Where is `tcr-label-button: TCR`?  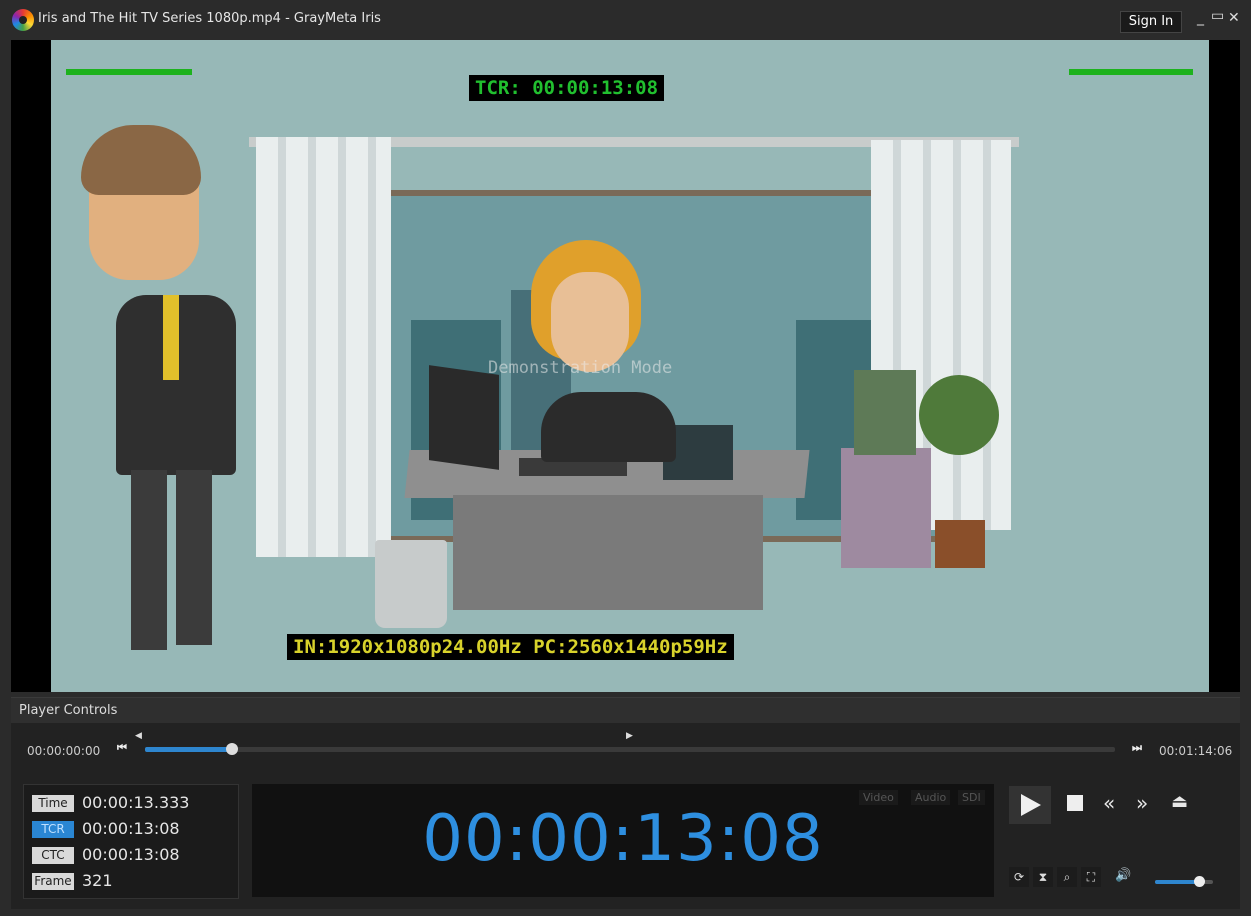
tcr-label-button: TCR is located at coordinates (53, 829).